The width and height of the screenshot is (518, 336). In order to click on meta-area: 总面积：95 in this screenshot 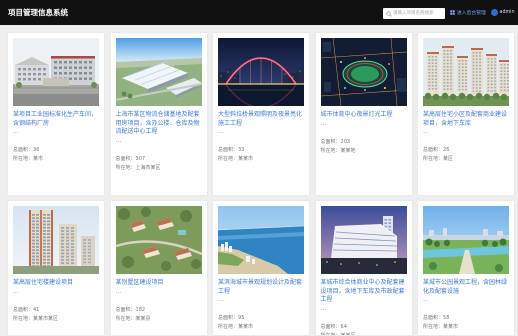, I will do `click(261, 318)`.